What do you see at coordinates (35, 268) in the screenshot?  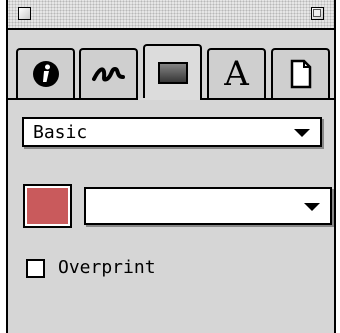 I see `overprint-checkbox` at bounding box center [35, 268].